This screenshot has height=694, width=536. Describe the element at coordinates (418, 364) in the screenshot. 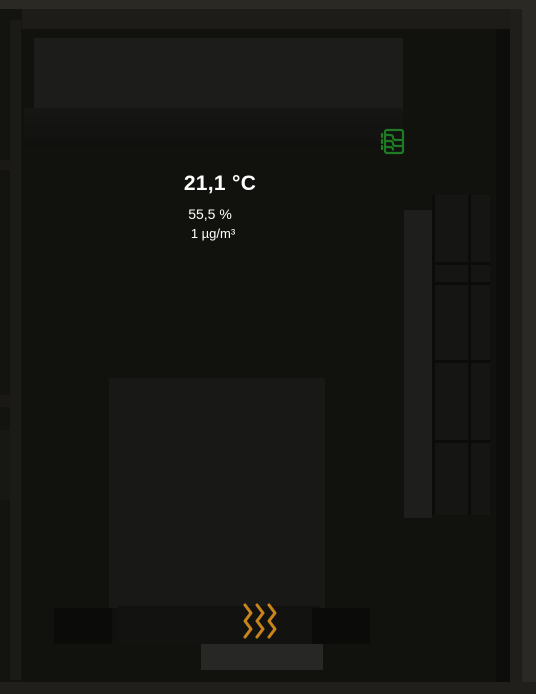

I see `window-curtain` at that location.